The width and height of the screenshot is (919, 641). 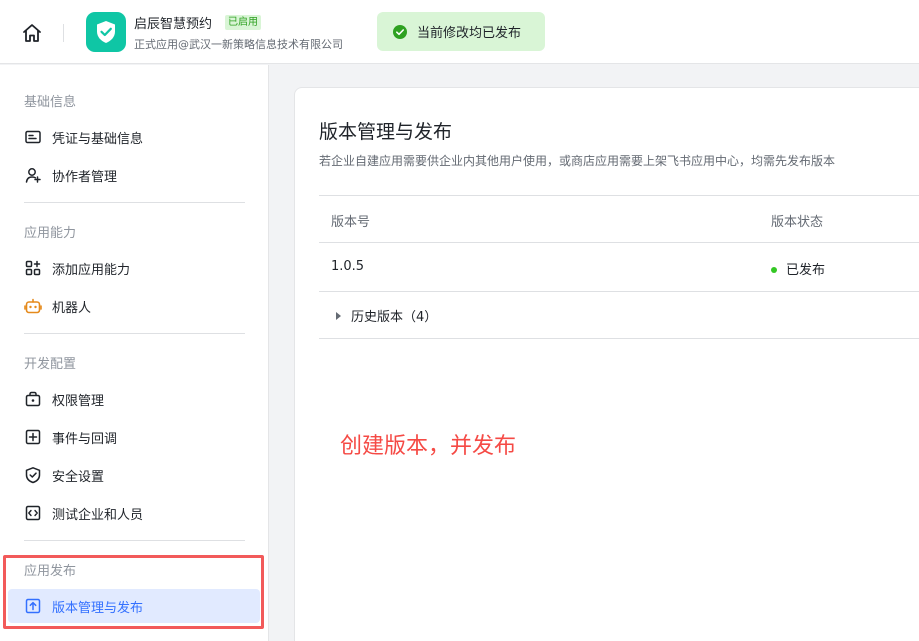 What do you see at coordinates (33, 399) in the screenshot?
I see `permission-icon` at bounding box center [33, 399].